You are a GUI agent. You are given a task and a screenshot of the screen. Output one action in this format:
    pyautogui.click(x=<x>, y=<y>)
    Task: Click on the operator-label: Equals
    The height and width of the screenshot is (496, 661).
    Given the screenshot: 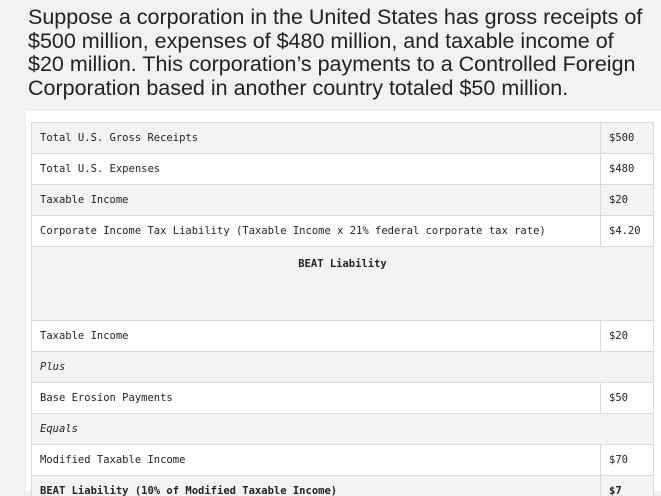 What is the action you would take?
    pyautogui.click(x=342, y=429)
    